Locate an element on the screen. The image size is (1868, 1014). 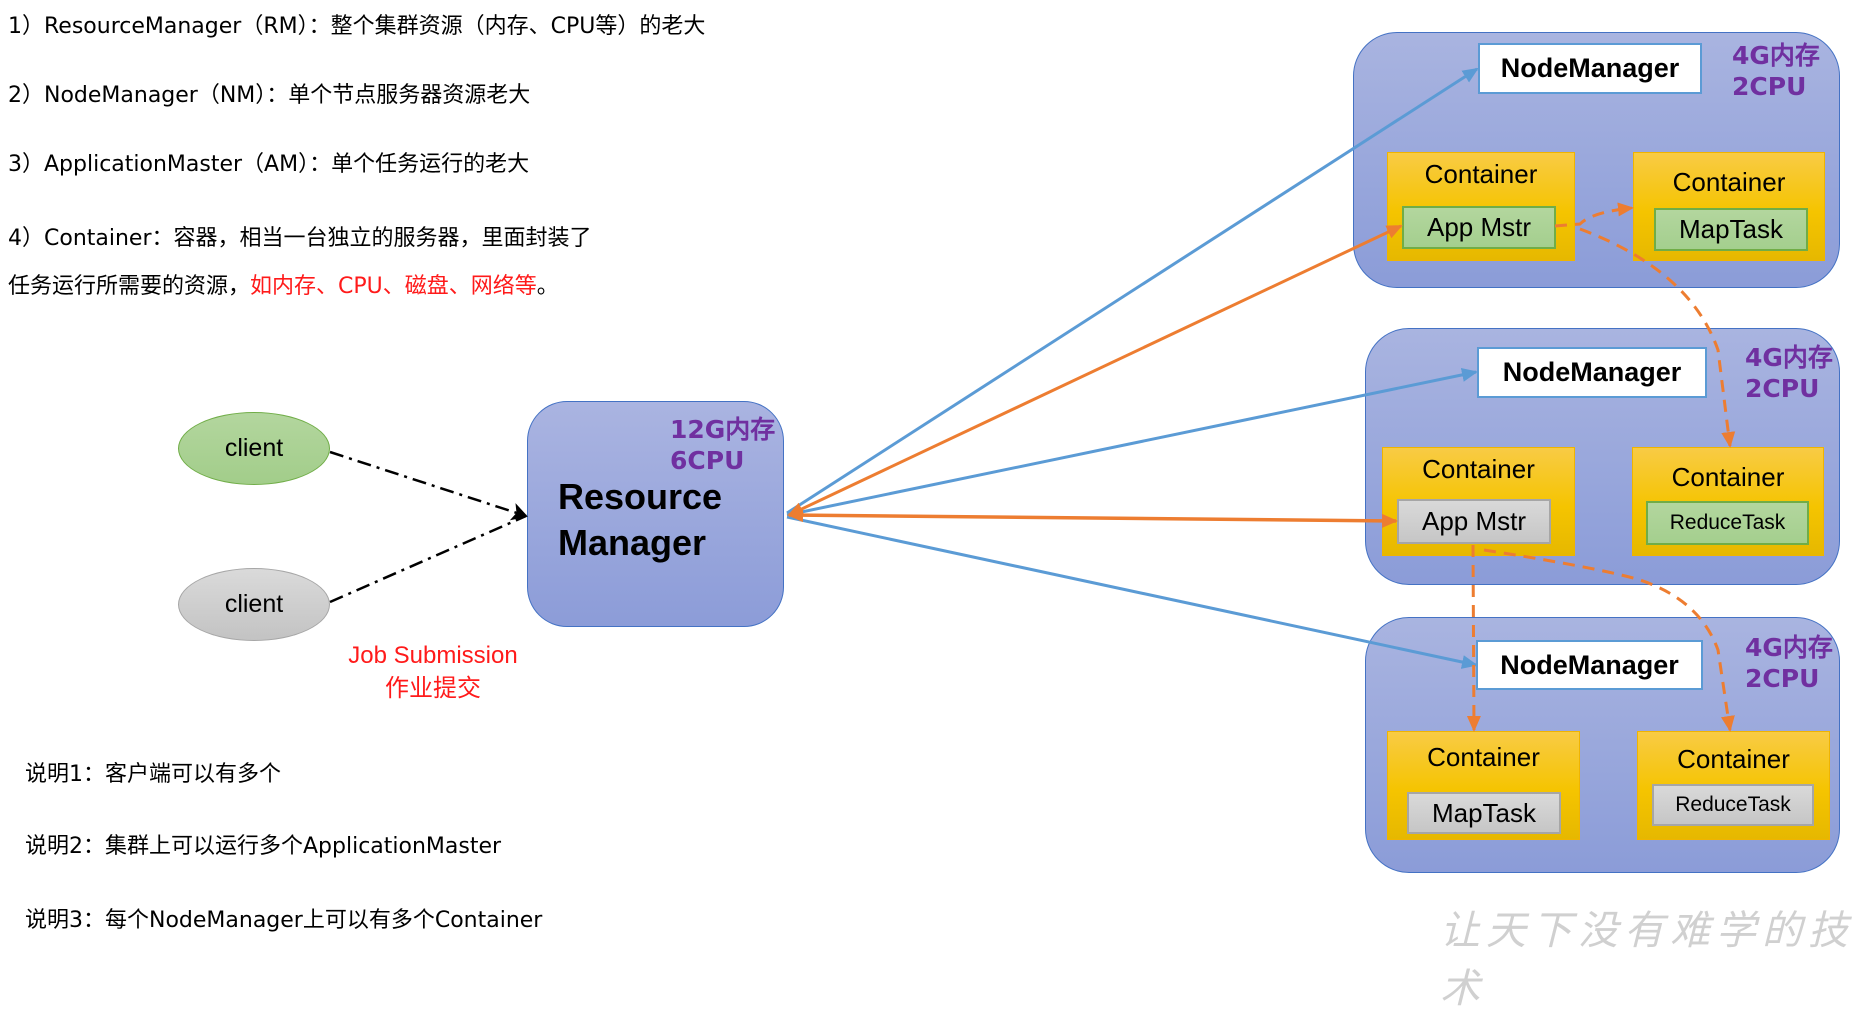
am1-to-maptask1-arrow is located at coordinates (1594, 215).